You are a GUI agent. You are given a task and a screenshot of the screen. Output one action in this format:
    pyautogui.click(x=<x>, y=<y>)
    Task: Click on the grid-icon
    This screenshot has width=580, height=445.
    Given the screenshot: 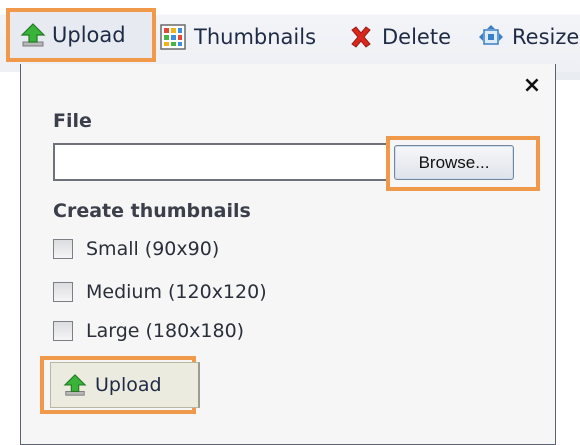 What is the action you would take?
    pyautogui.click(x=173, y=37)
    